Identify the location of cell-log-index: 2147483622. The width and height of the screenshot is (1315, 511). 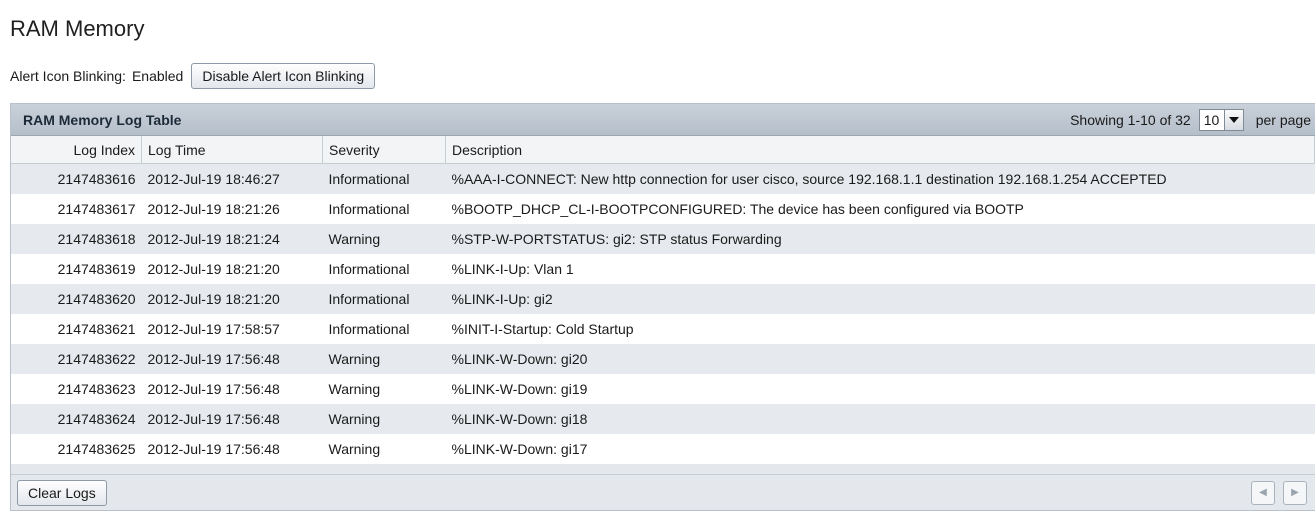
(76, 359).